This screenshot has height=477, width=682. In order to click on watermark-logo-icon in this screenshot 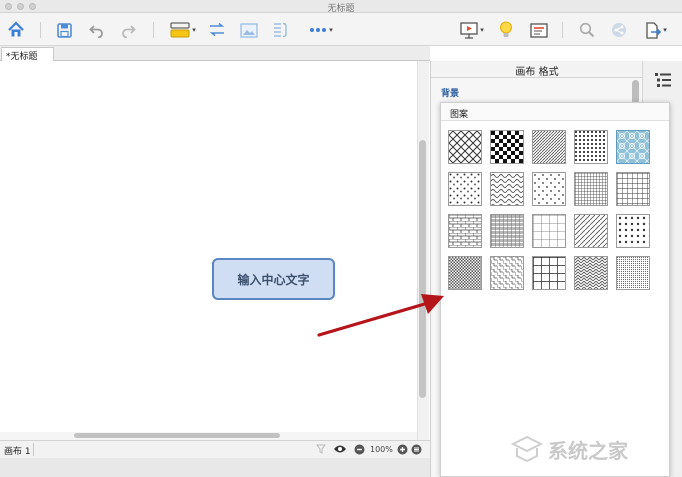, I will do `click(527, 449)`.